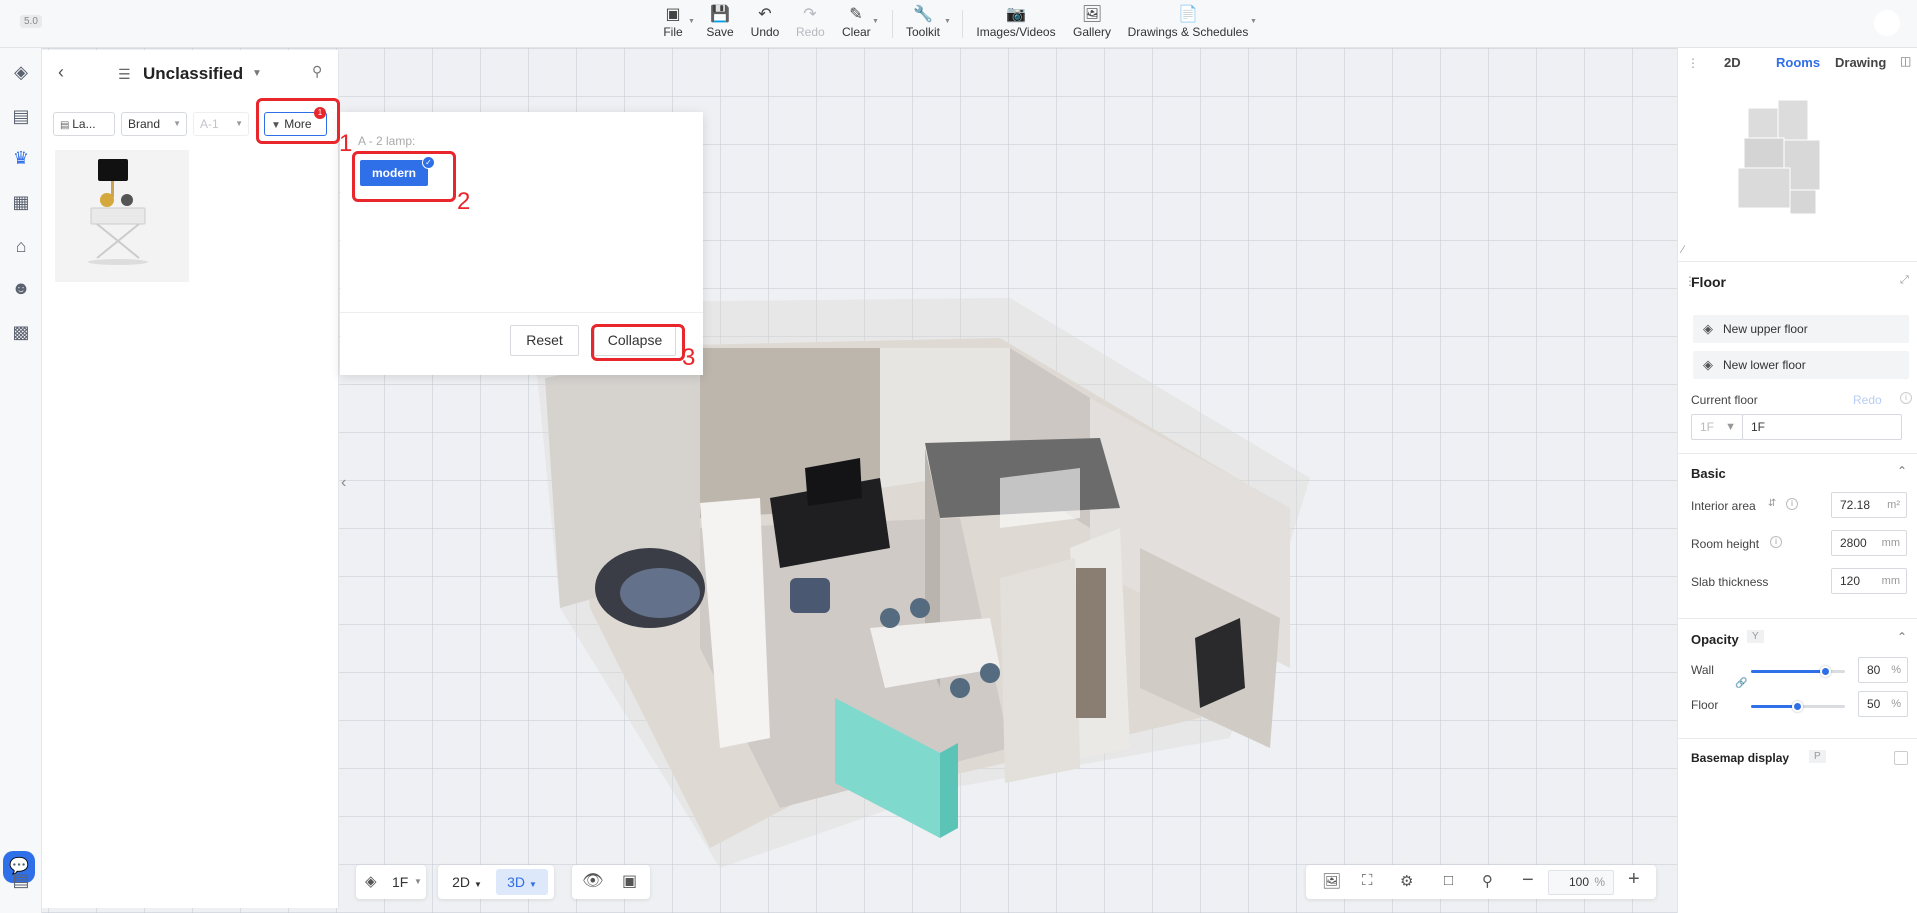 The height and width of the screenshot is (913, 1917). Describe the element at coordinates (673, 14) in the screenshot. I see `file-icon: ▣` at that location.